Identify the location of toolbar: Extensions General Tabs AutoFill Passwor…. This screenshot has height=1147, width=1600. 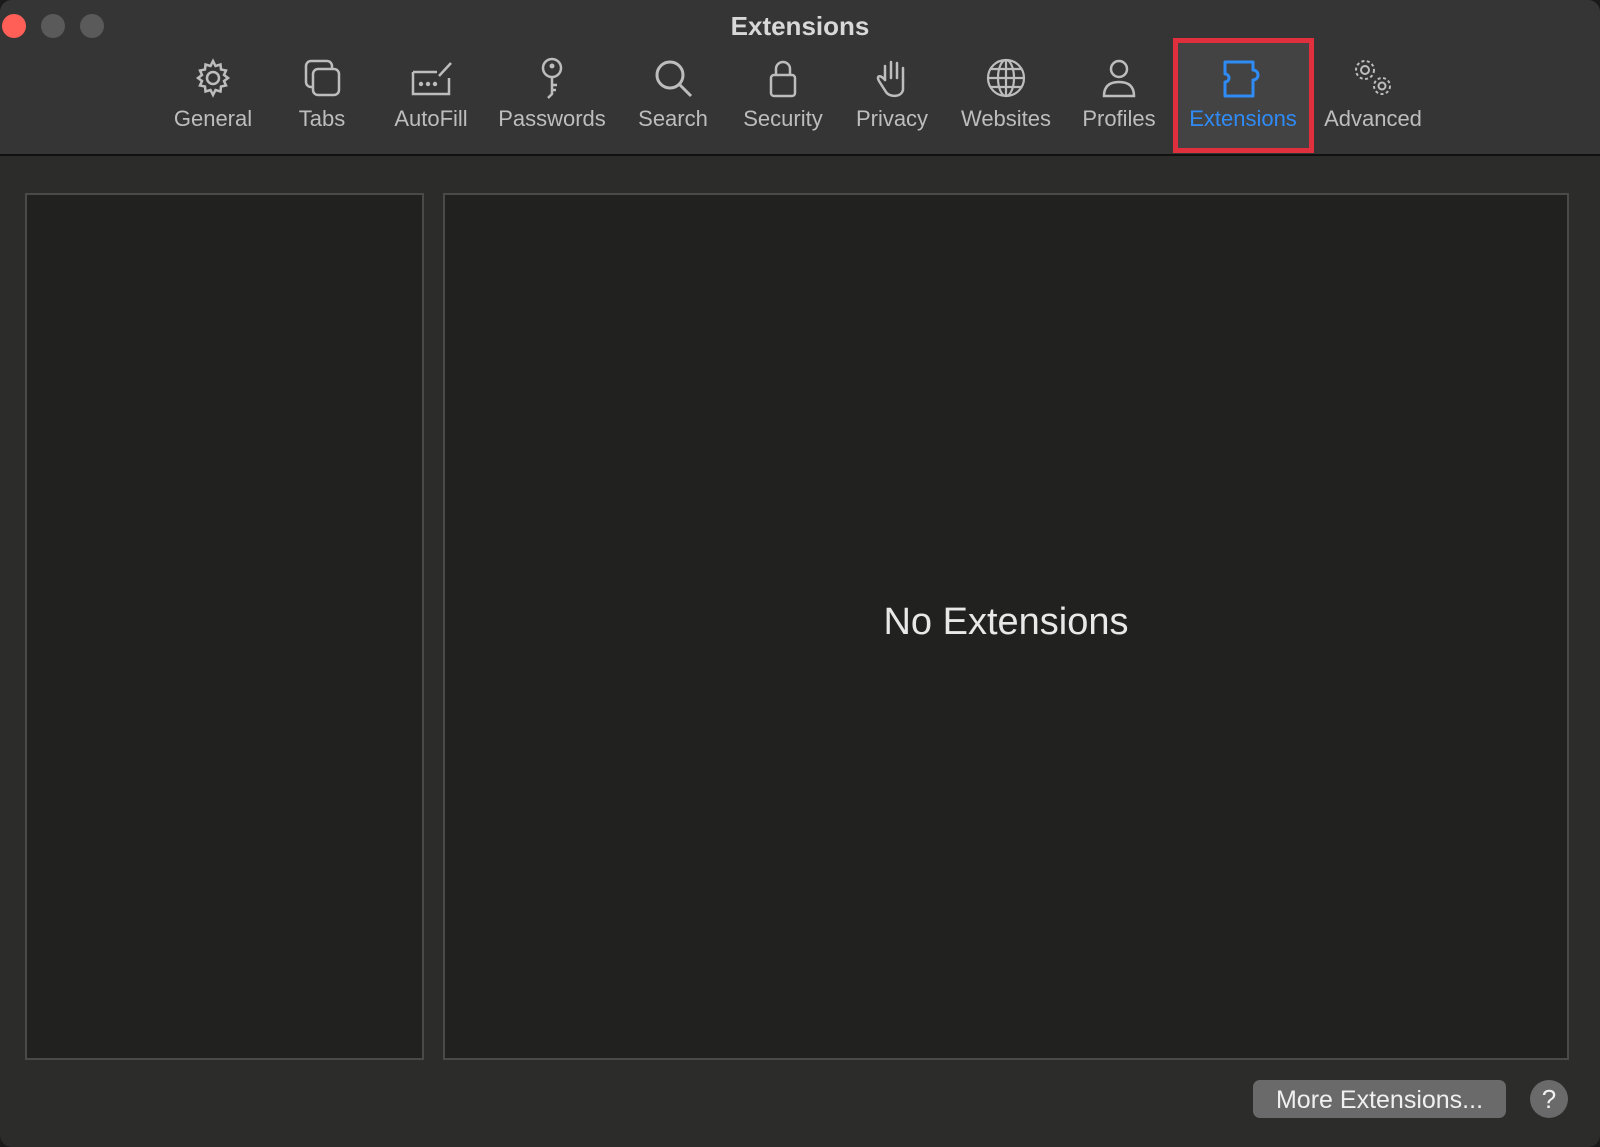
(800, 78).